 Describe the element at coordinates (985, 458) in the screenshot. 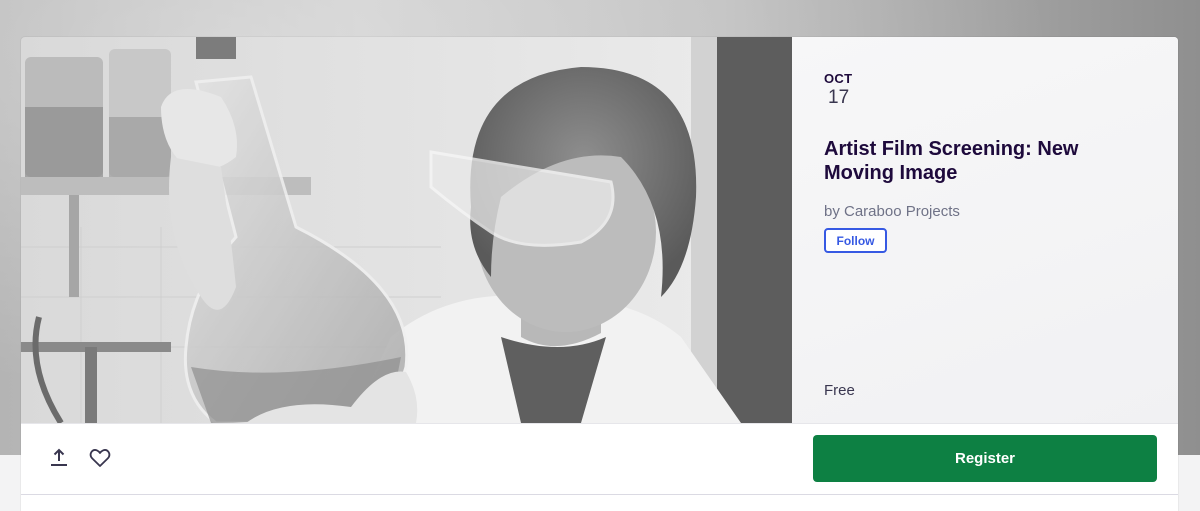

I see `register-button: Register` at that location.